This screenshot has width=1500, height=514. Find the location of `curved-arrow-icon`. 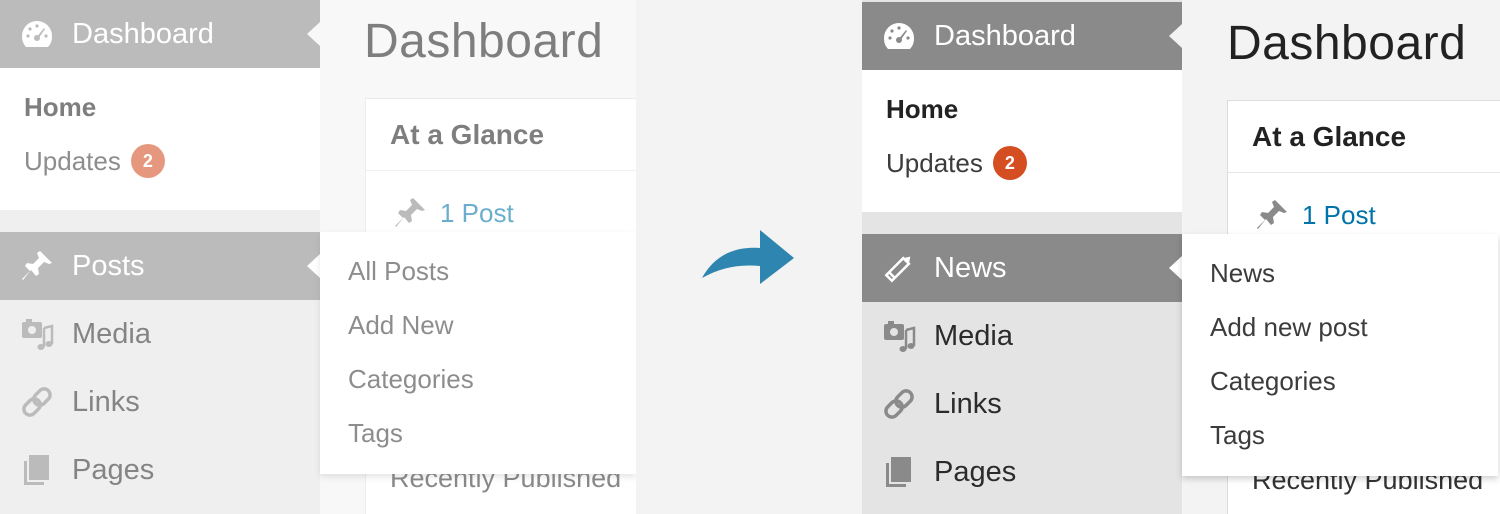

curved-arrow-icon is located at coordinates (750, 257).